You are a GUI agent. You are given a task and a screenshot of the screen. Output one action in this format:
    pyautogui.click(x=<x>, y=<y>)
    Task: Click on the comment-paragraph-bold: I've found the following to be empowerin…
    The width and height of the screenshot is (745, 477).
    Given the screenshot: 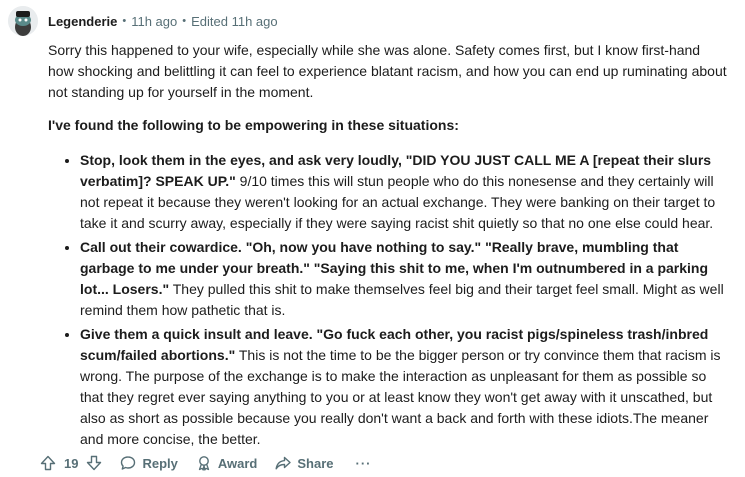 What is the action you would take?
    pyautogui.click(x=253, y=125)
    